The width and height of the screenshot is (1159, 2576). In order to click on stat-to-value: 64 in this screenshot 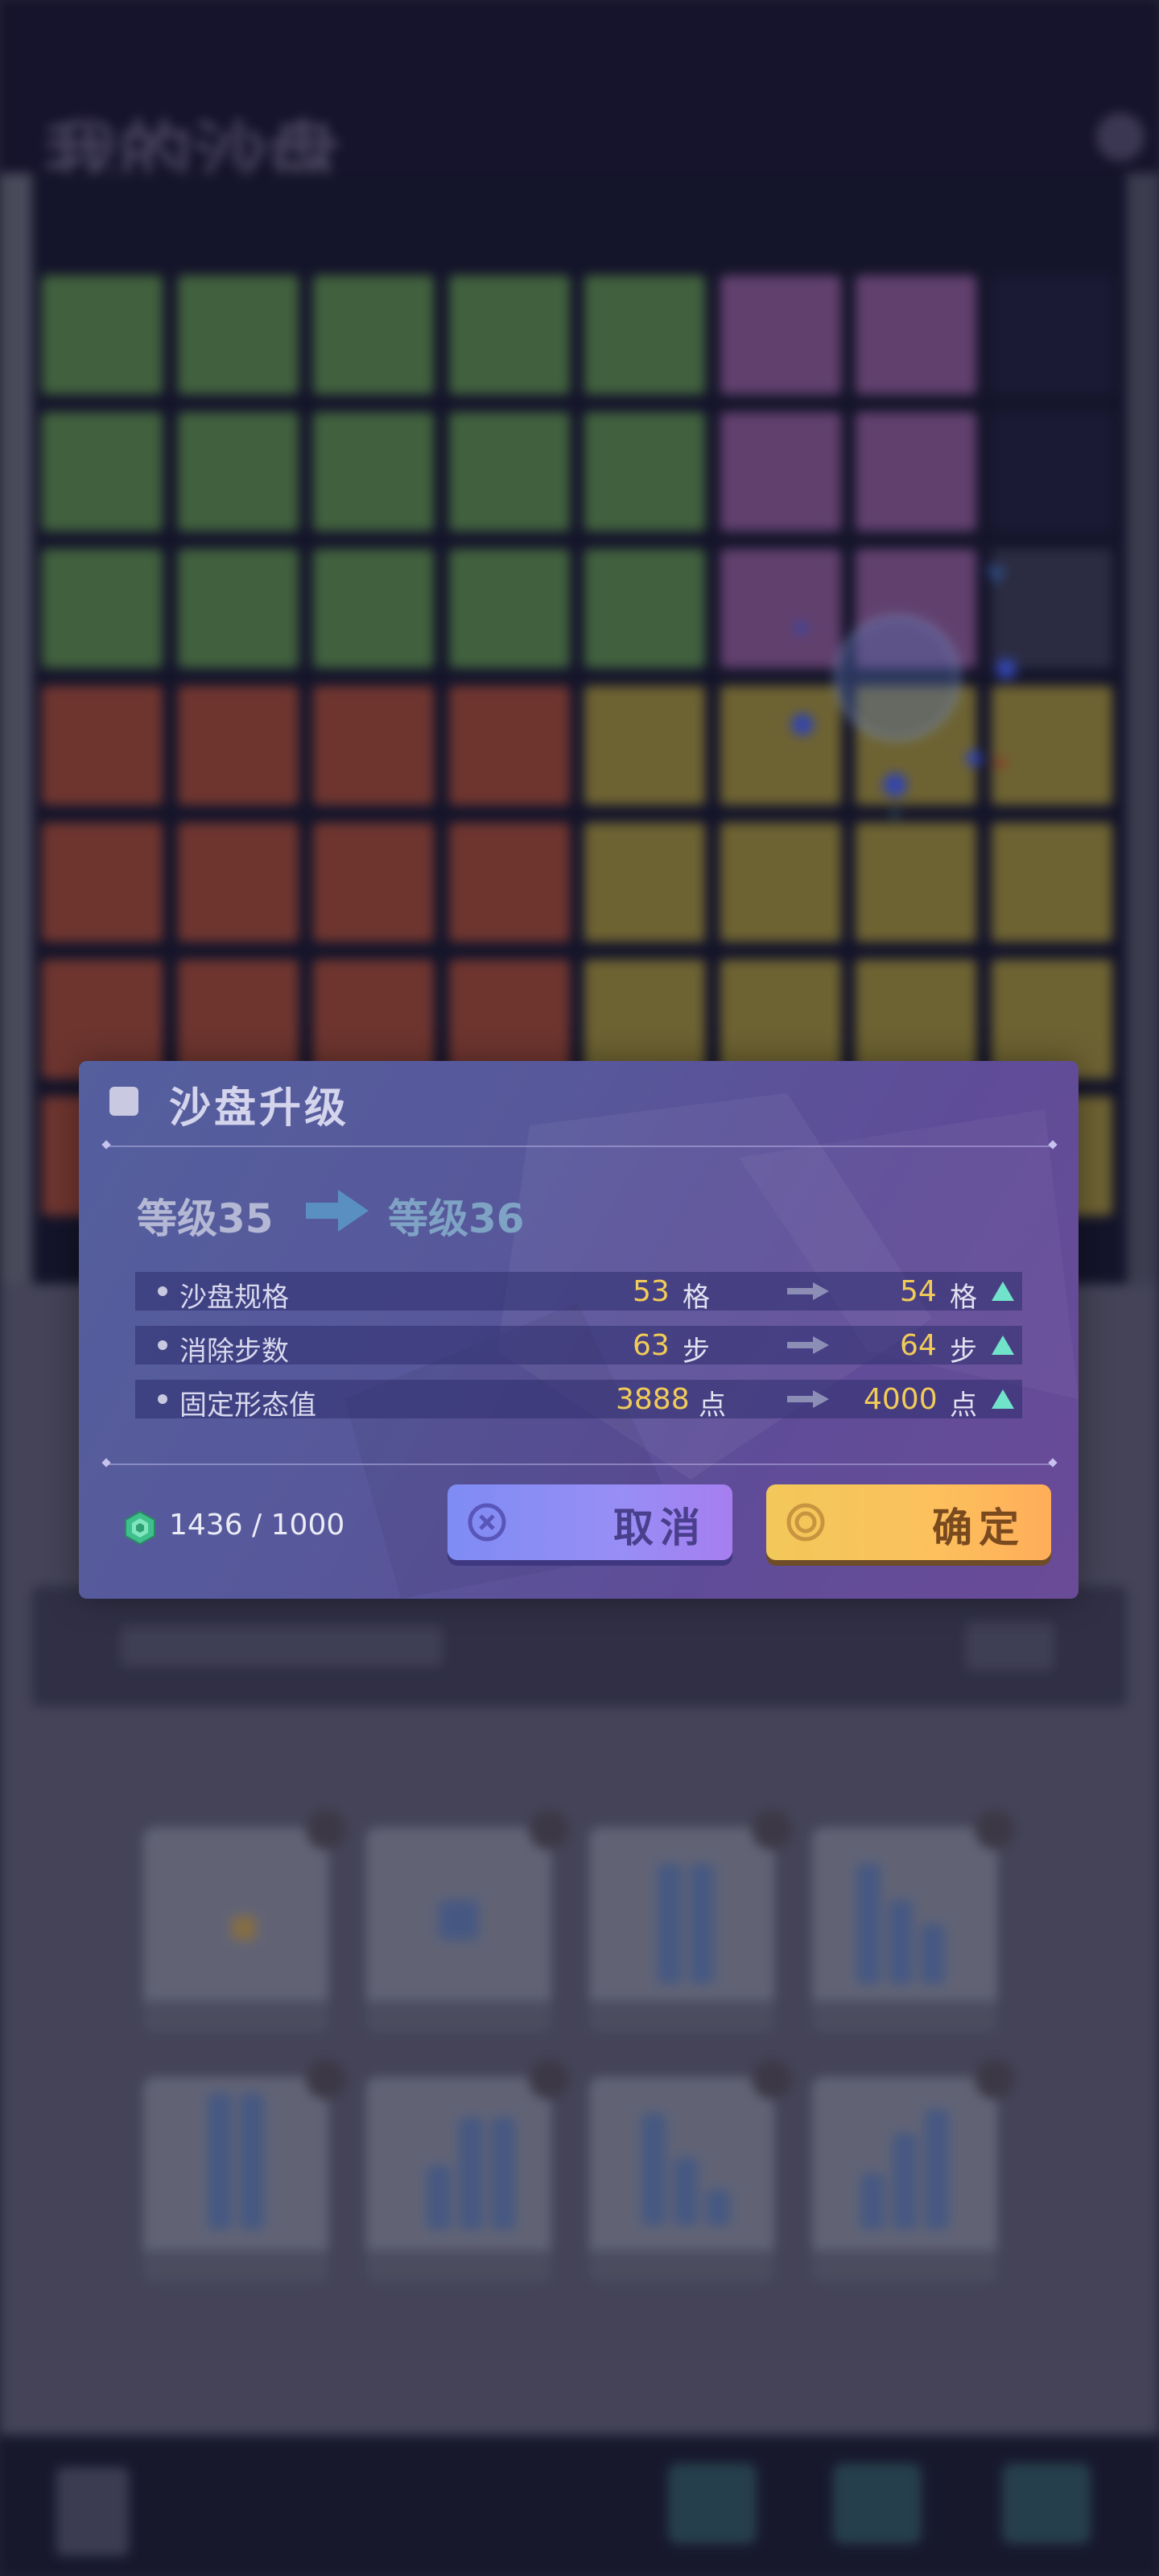, I will do `click(919, 1345)`.